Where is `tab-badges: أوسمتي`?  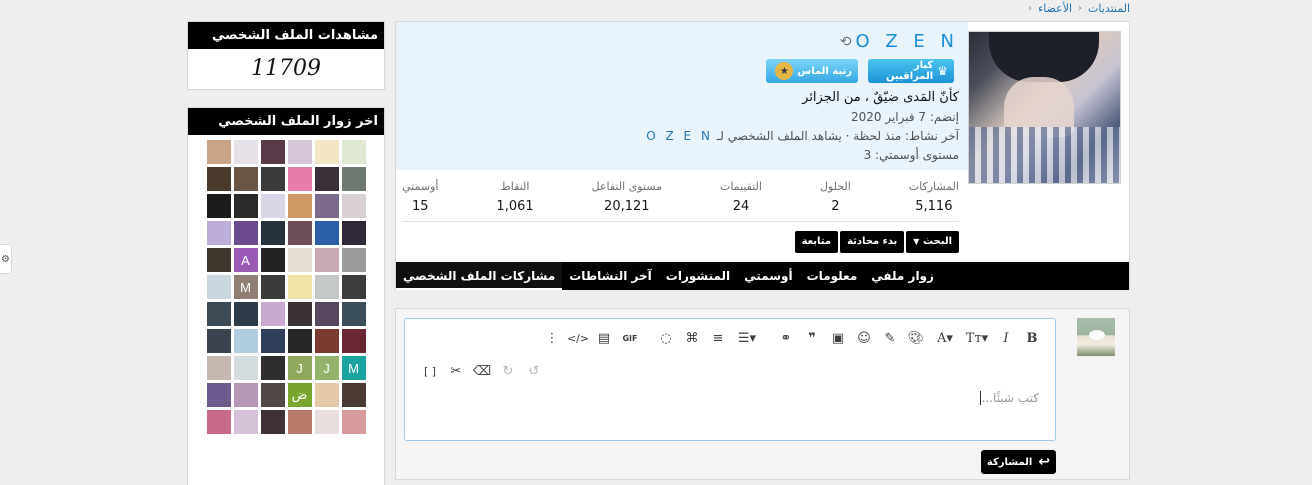 tab-badges: أوسمتي is located at coordinates (768, 276).